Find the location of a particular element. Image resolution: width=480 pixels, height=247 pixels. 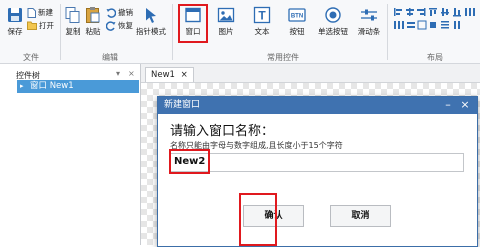

window-control-button: 窗口 is located at coordinates (193, 21).